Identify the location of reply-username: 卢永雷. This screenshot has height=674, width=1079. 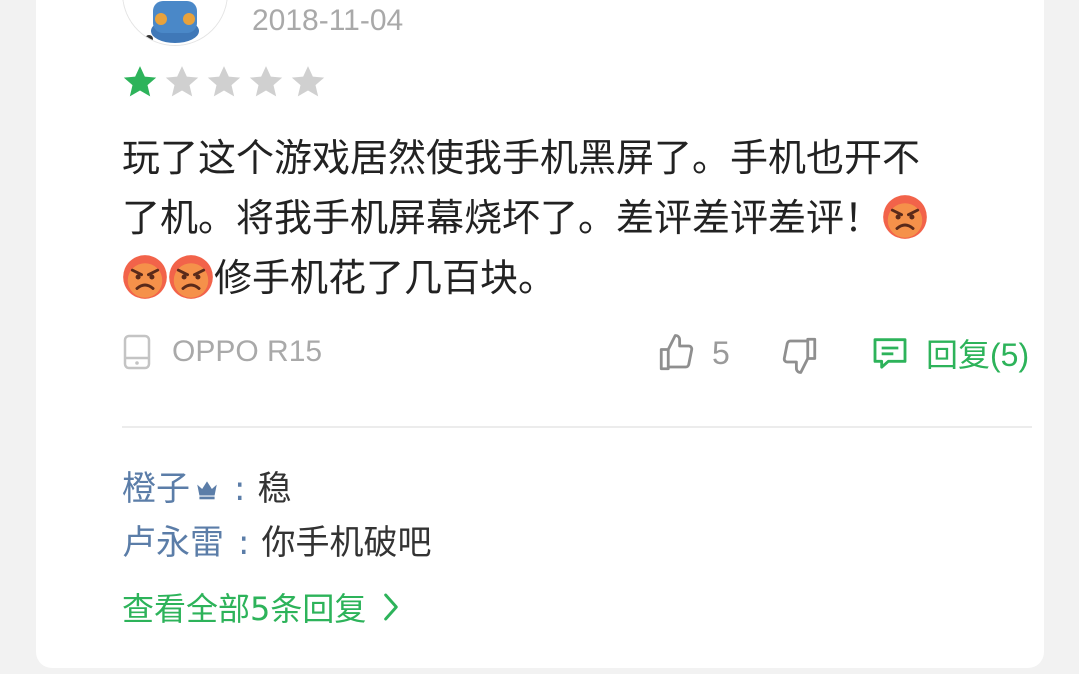
(173, 543).